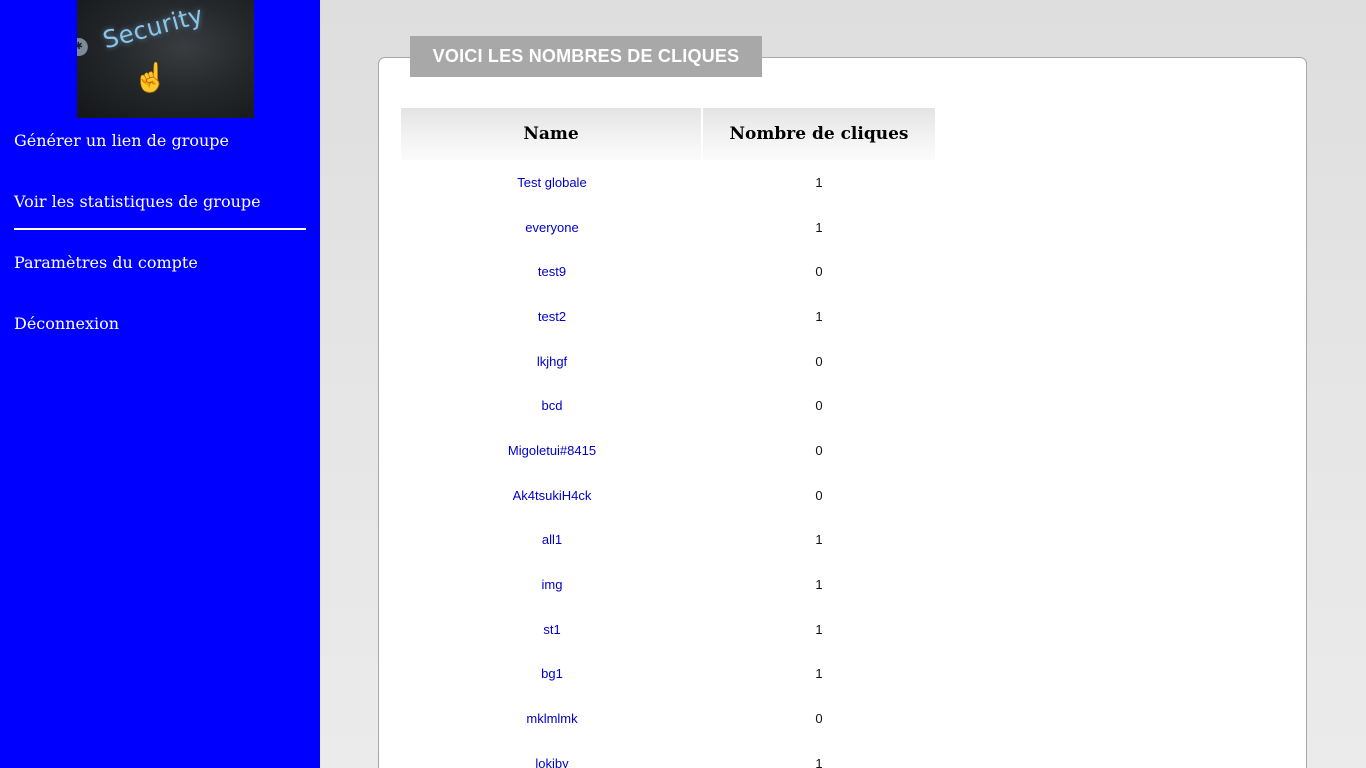  Describe the element at coordinates (165, 59) in the screenshot. I see `security-logo-image: ✱ Security ☝` at that location.